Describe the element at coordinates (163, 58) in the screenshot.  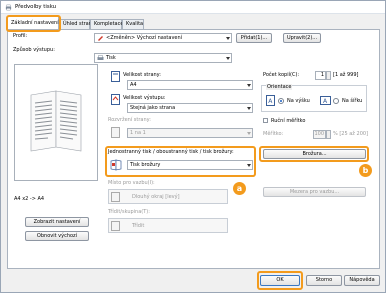
I see `output-method-select: Tisk` at that location.